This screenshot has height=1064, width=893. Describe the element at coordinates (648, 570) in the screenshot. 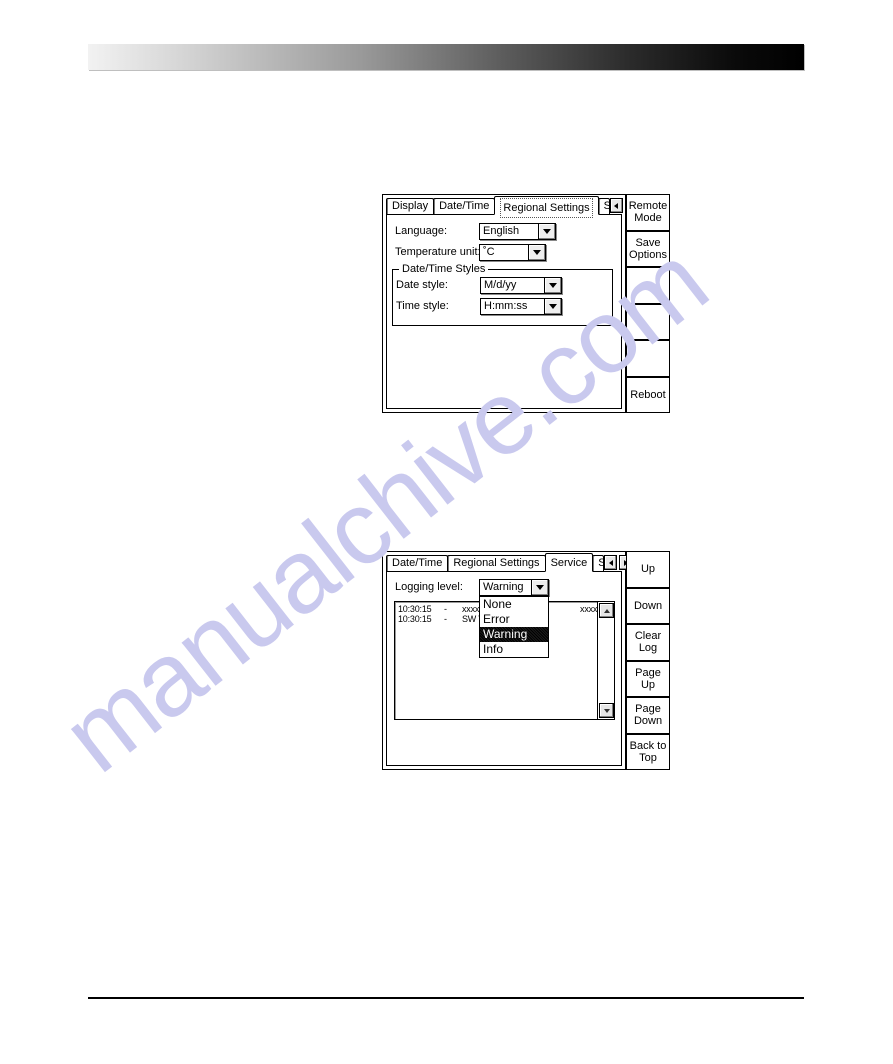

I see `softkey-up: Up` at that location.